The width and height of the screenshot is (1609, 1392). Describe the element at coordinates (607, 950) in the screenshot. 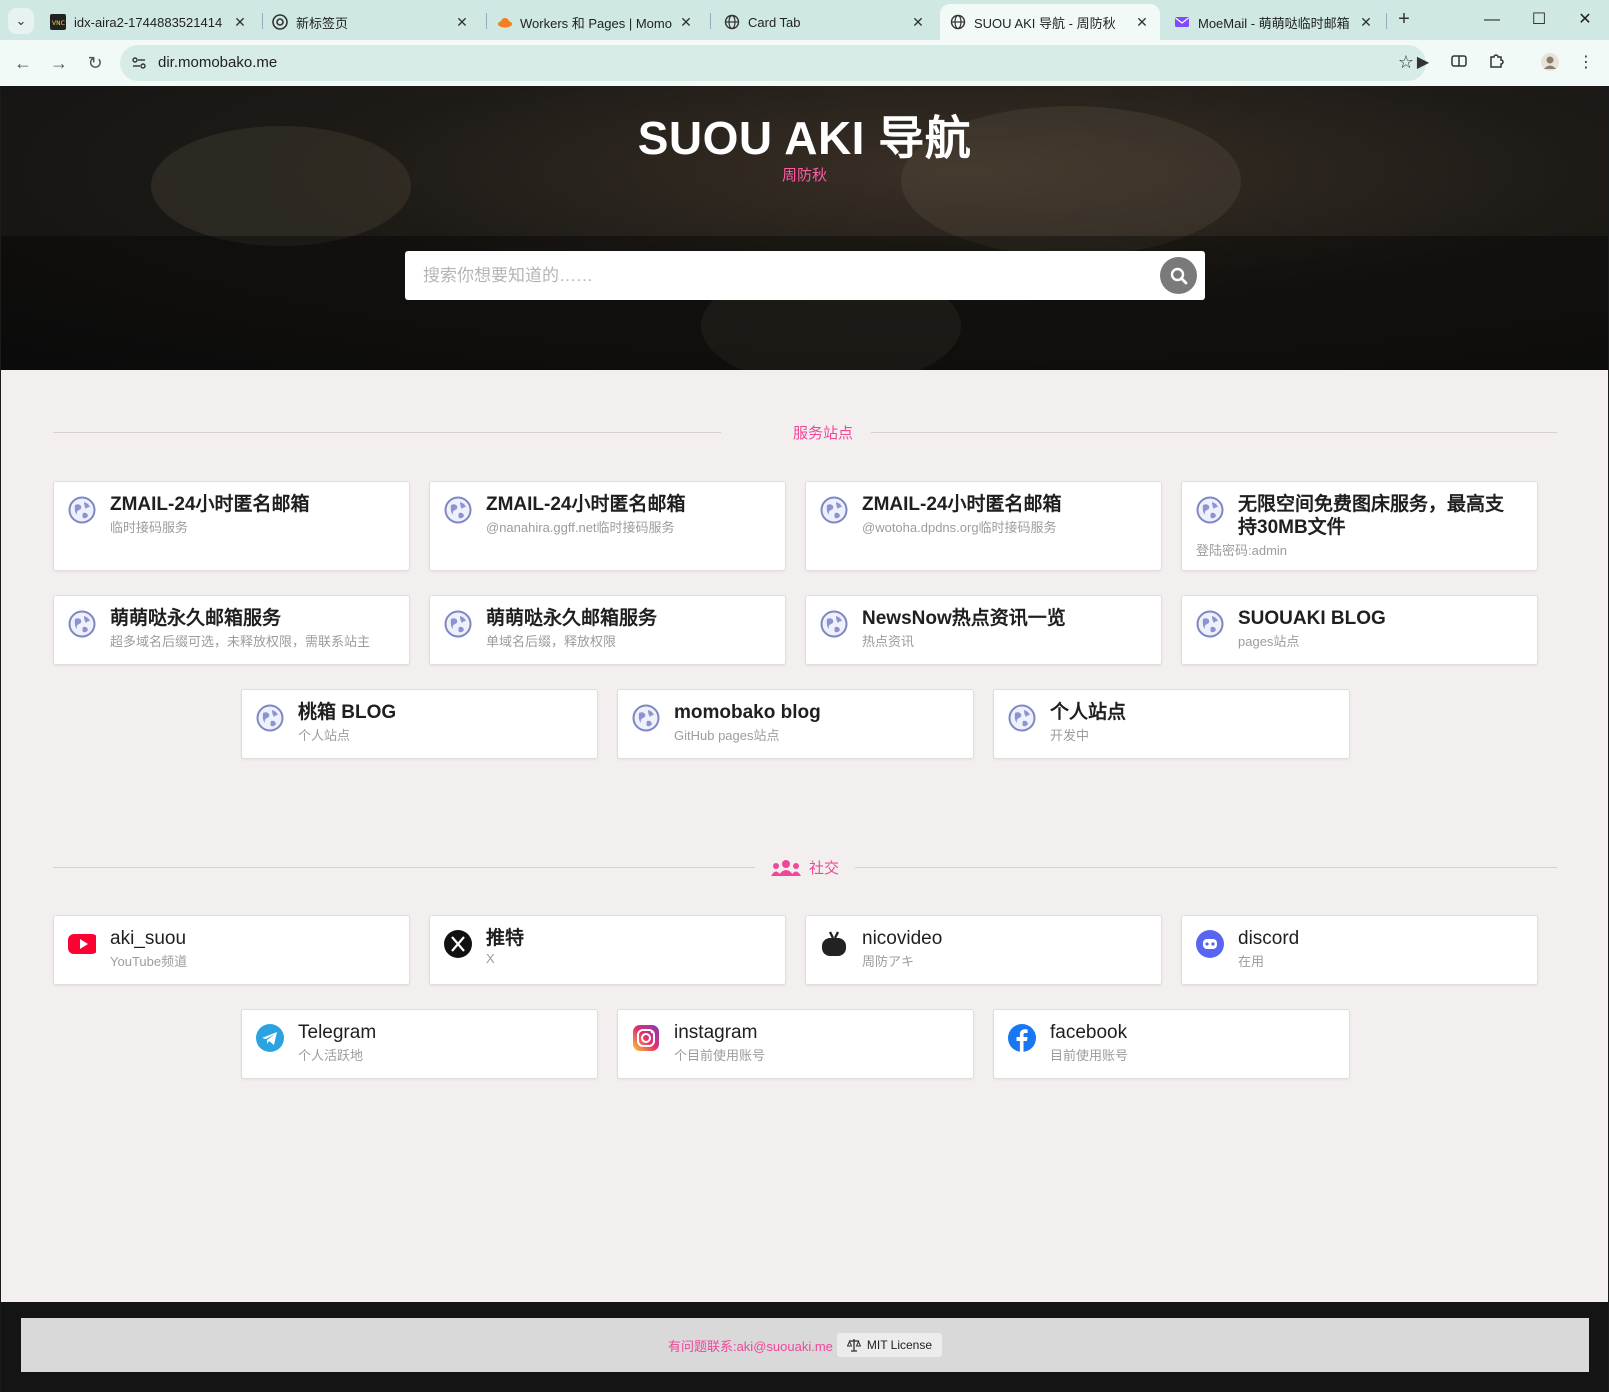

I see `social-card: 推特 X` at that location.